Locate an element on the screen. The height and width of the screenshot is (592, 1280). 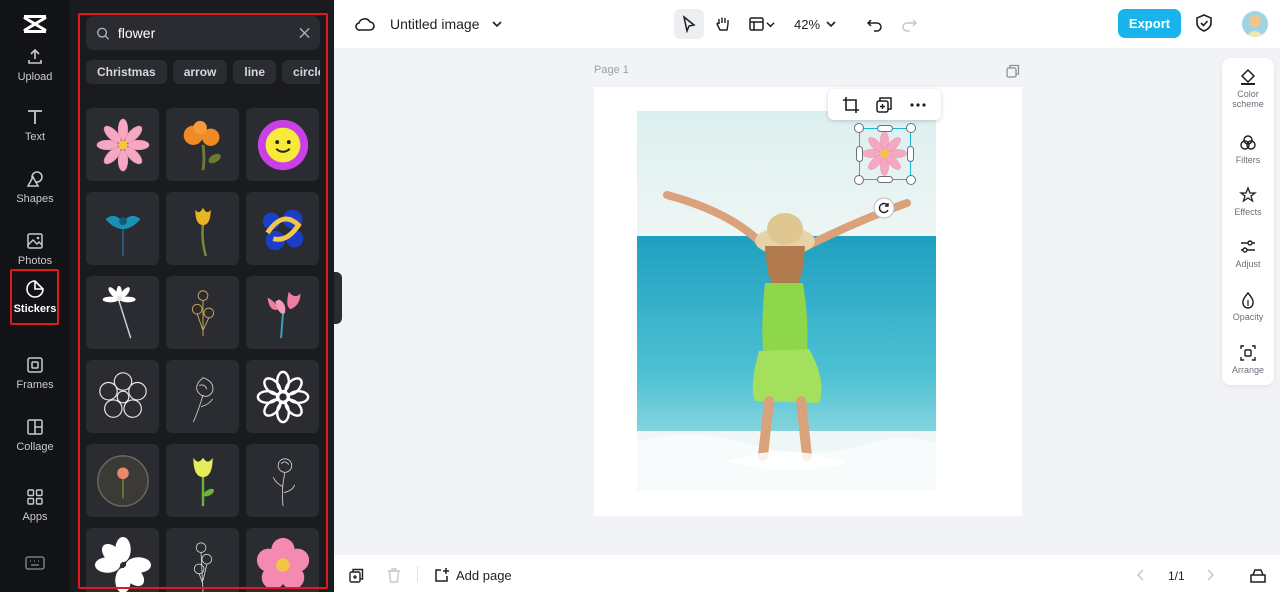
keyboard-icon is located at coordinates (35, 563).